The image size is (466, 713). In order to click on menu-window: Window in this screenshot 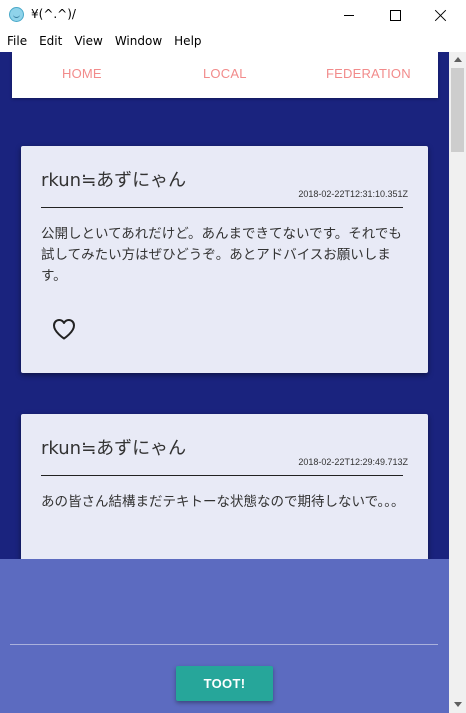, I will do `click(138, 41)`.